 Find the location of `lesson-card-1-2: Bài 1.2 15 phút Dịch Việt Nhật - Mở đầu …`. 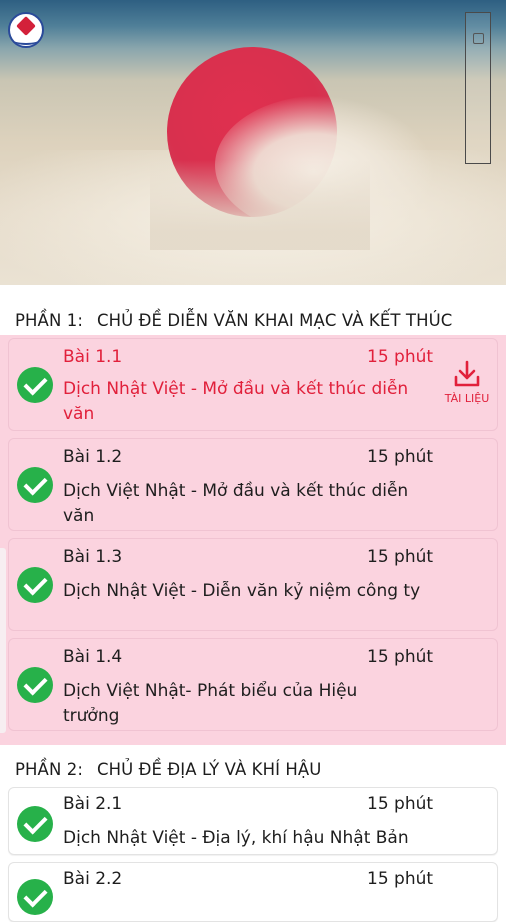

lesson-card-1-2: Bài 1.2 15 phút Dịch Việt Nhật - Mở đầu … is located at coordinates (253, 484).